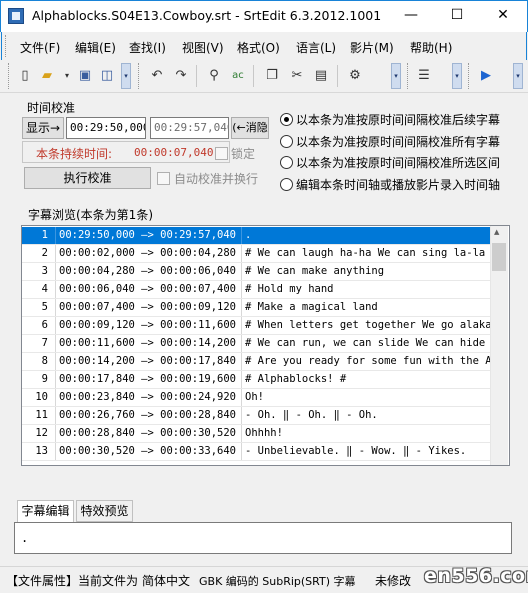  Describe the element at coordinates (148, 415) in the screenshot. I see `row-time: 00:00:26,760 —> 00:00:28,840` at that location.